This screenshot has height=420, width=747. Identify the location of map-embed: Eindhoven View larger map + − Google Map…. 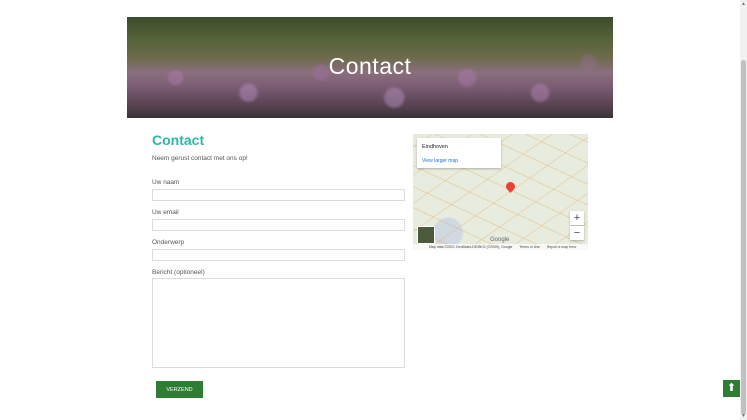
(500, 192).